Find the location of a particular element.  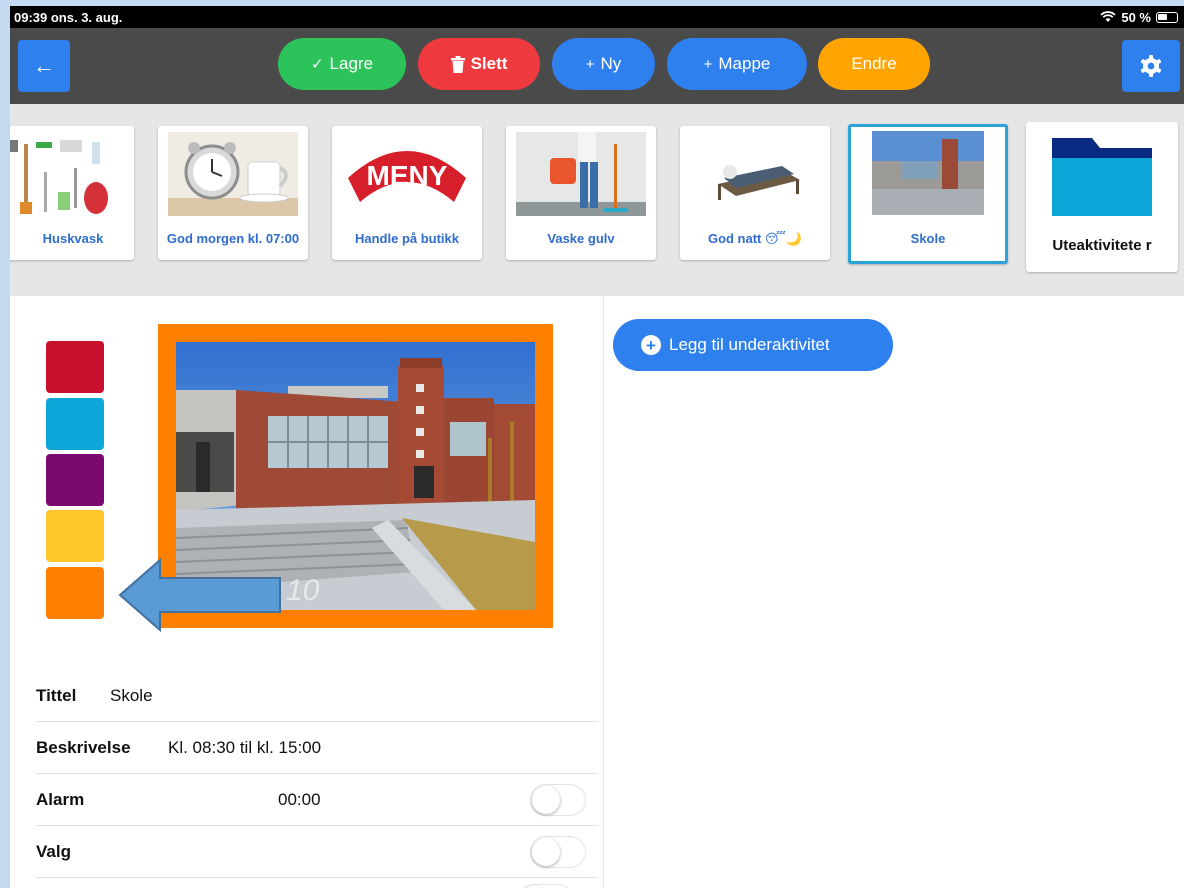

gear-icon is located at coordinates (1151, 66).